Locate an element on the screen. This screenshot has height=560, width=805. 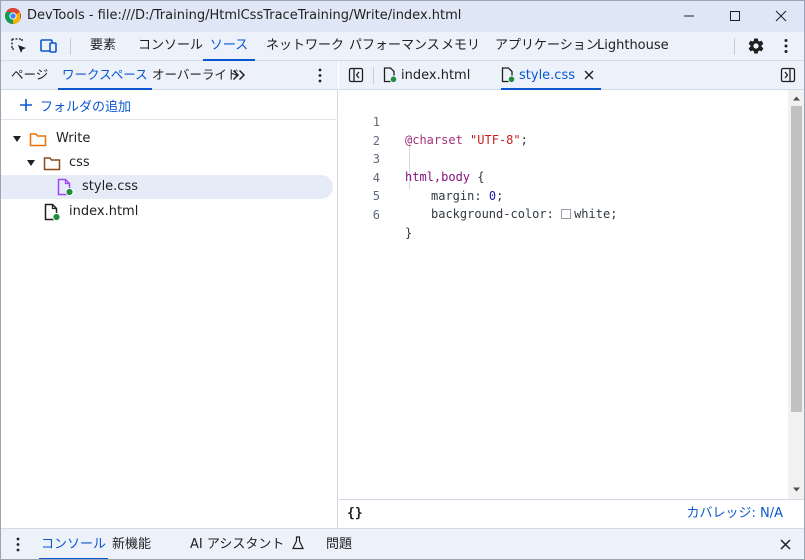
subtab-workspace: ワークスペース is located at coordinates (105, 75).